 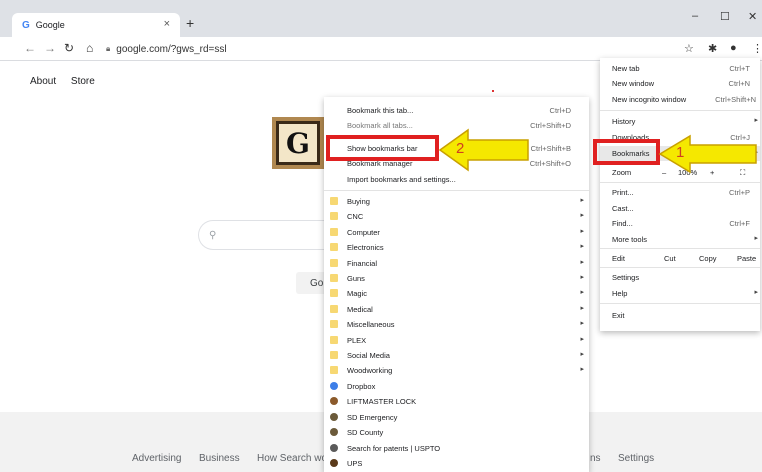 What do you see at coordinates (680, 293) in the screenshot?
I see `menu-item-help: Help ▸` at bounding box center [680, 293].